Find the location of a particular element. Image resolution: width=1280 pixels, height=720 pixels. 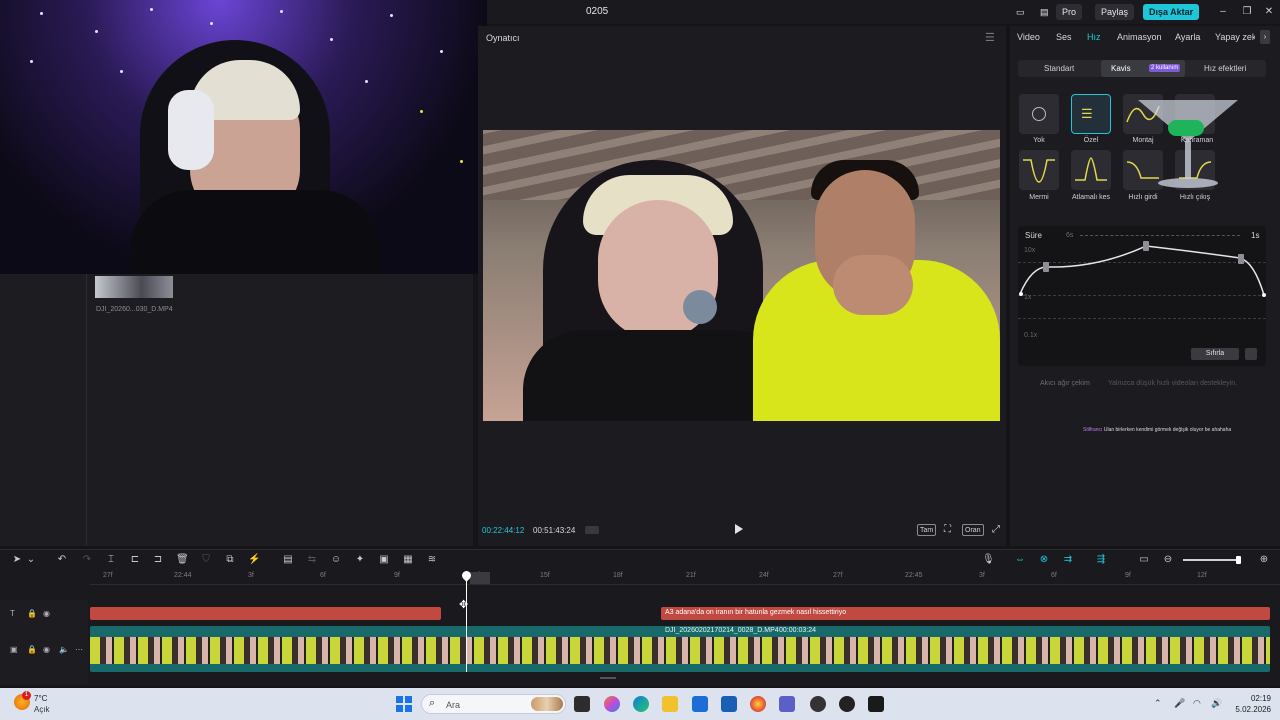

subtab-standard: Standart is located at coordinates (1059, 68).